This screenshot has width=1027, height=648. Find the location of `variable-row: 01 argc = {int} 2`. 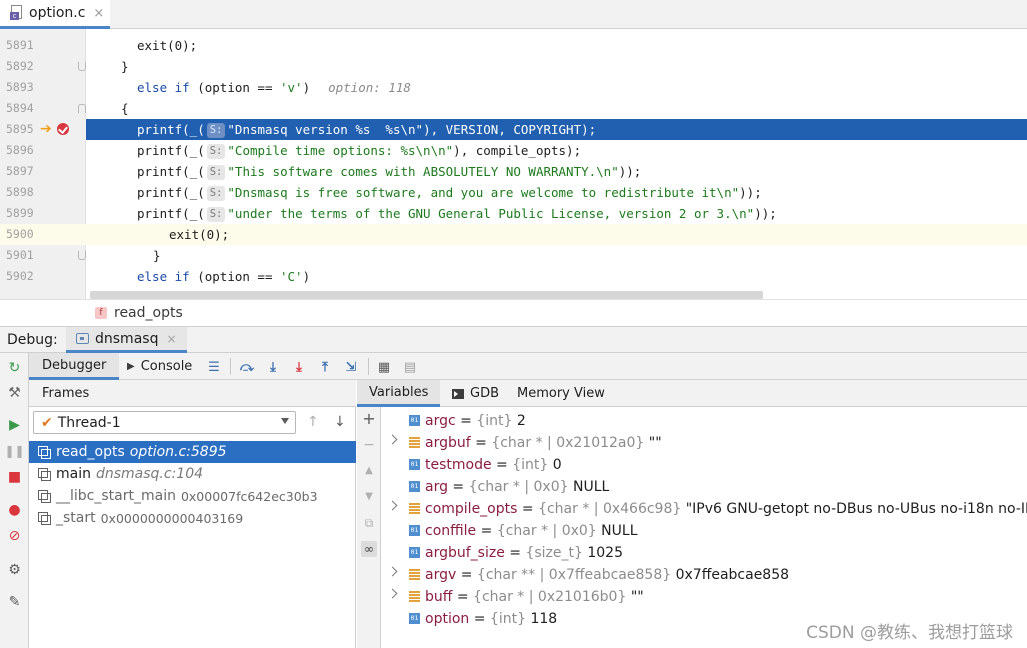

variable-row: 01 argc = {int} 2 is located at coordinates (704, 421).